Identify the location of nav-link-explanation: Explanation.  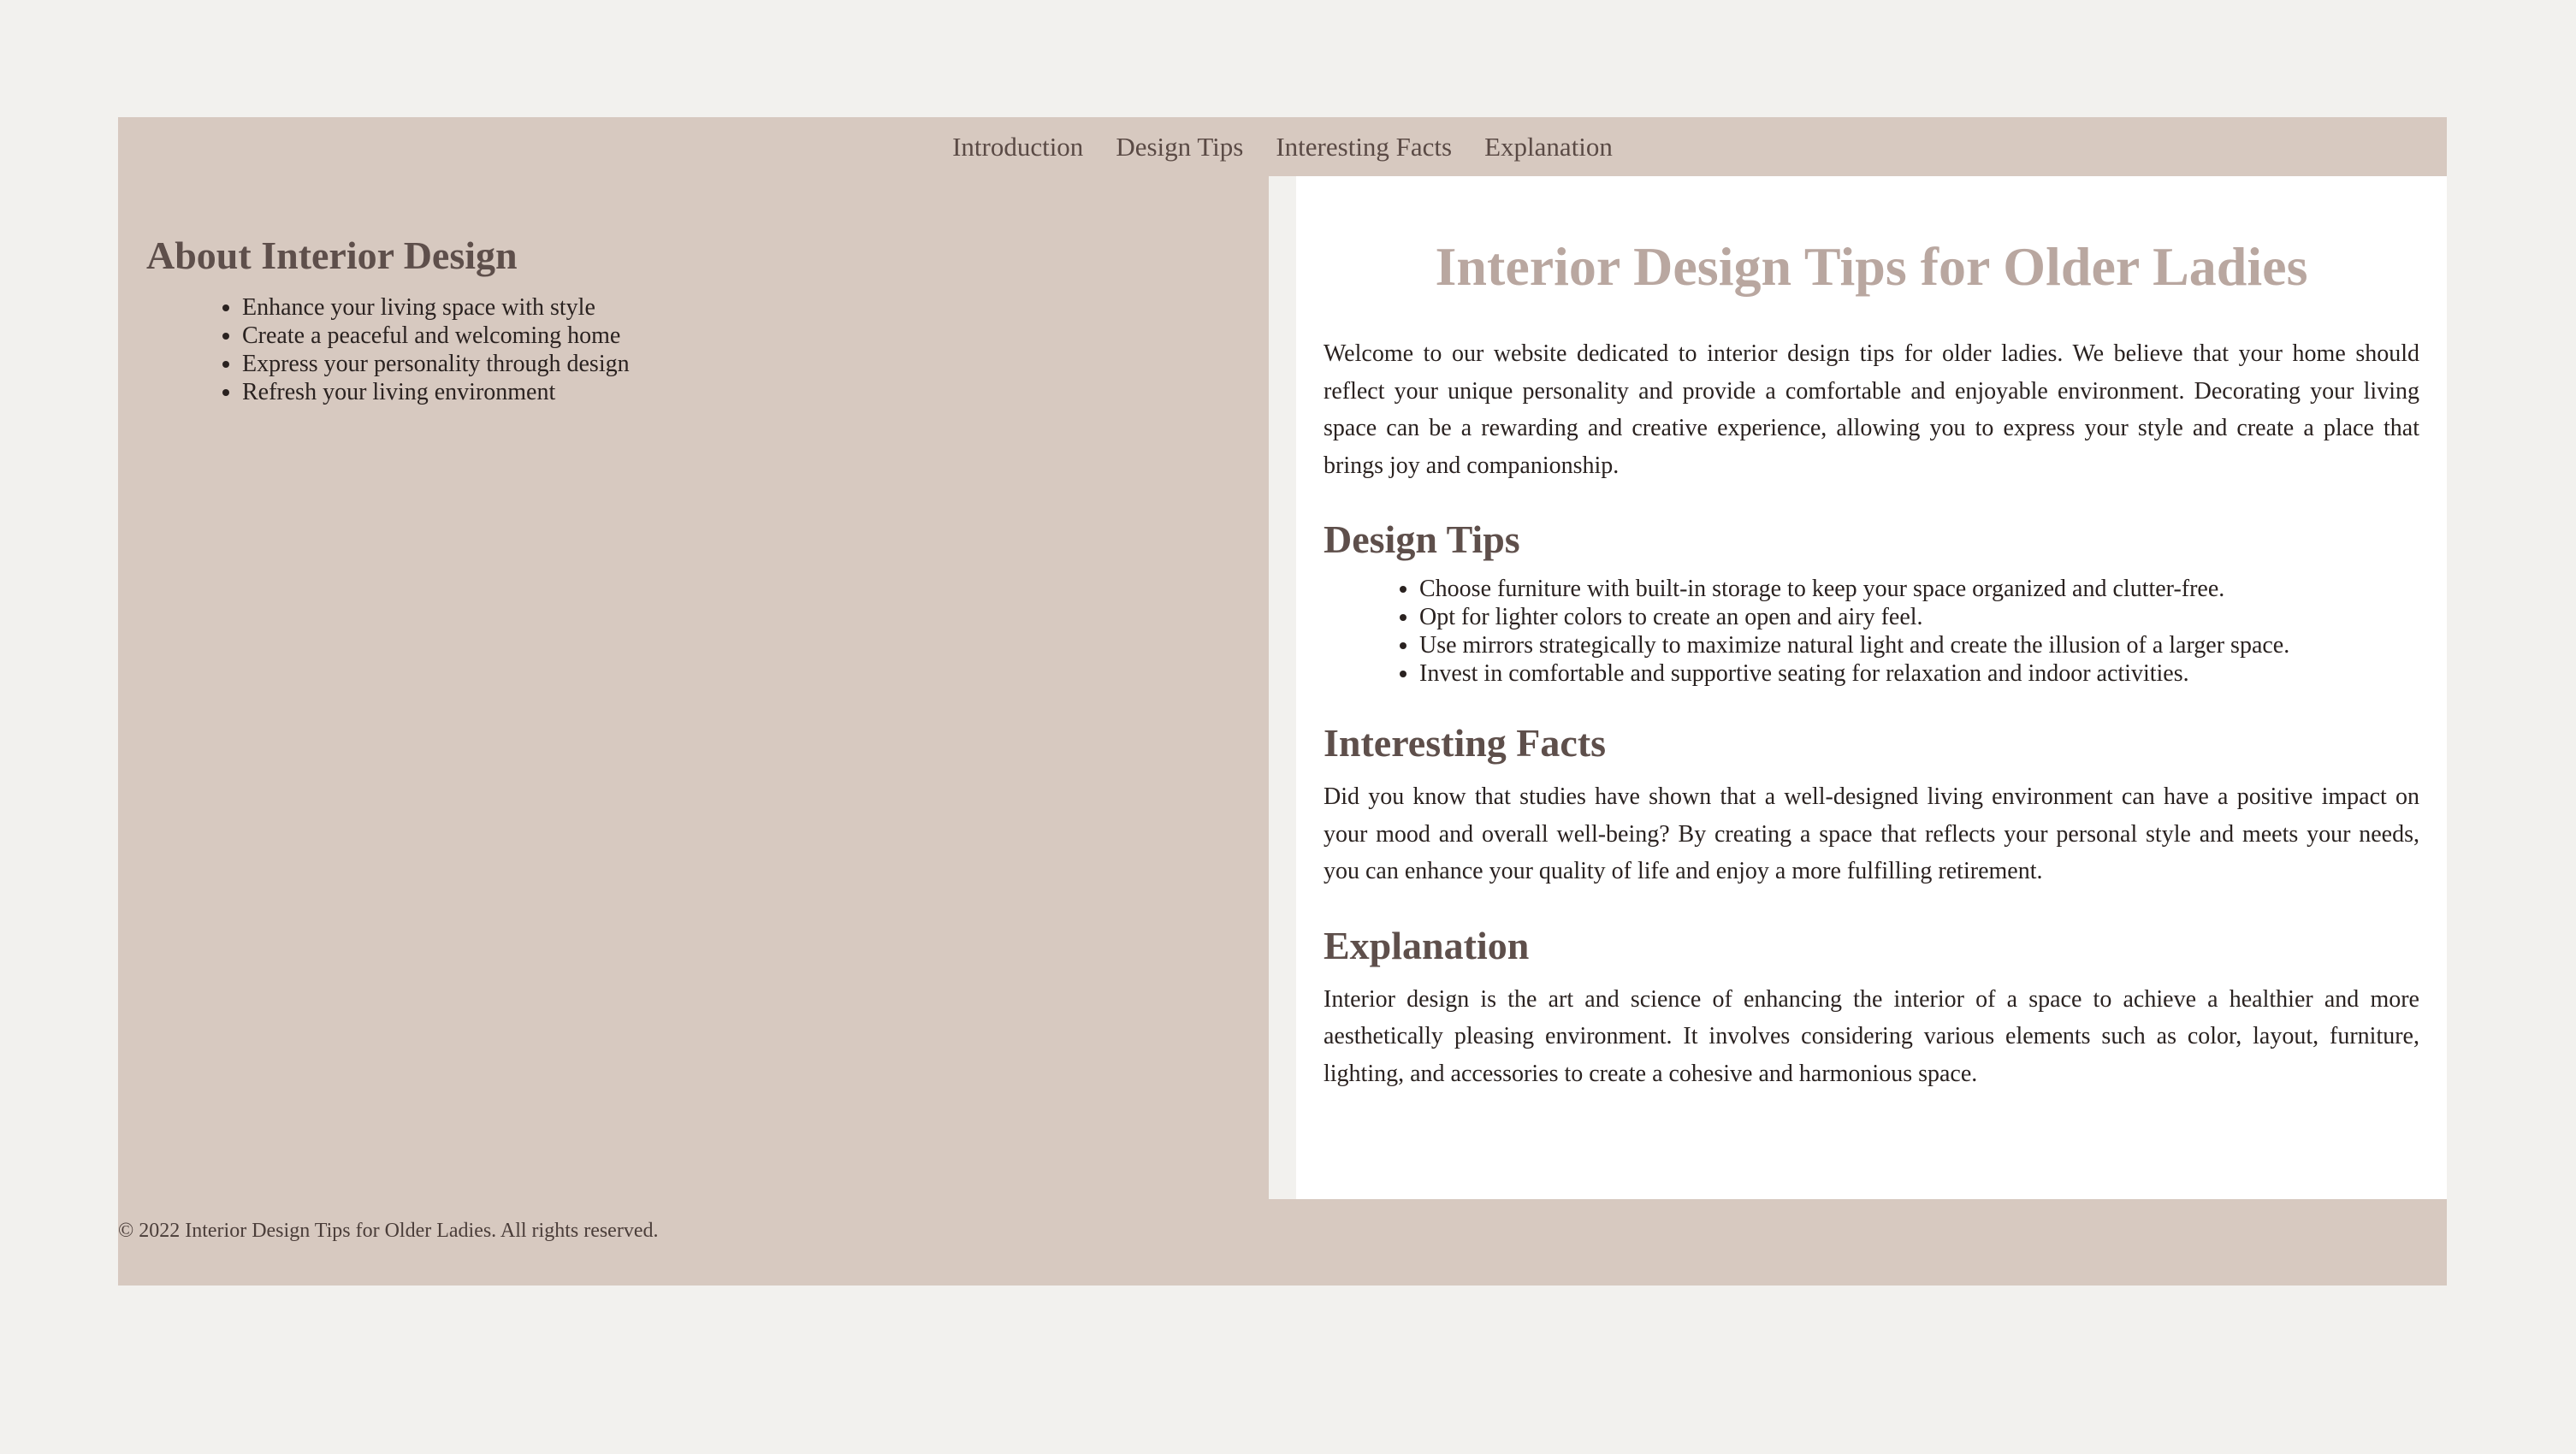
(1548, 147).